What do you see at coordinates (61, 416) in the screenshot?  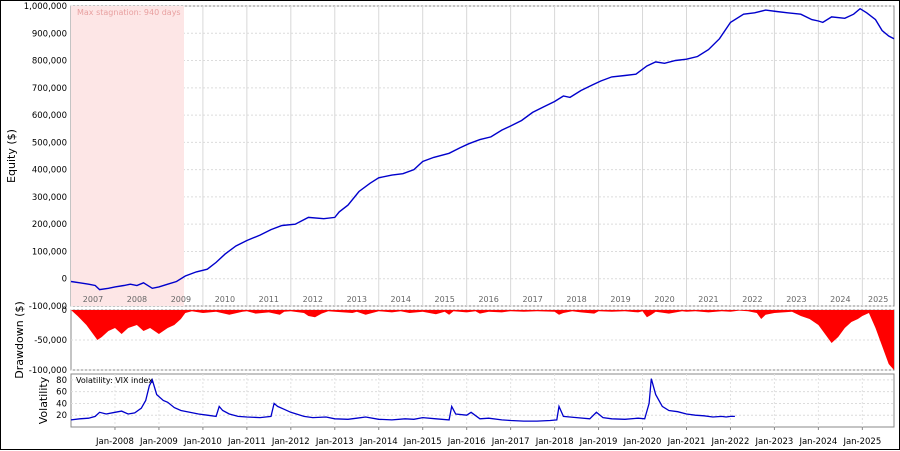 I see `volatility-y-tick-label: 20` at bounding box center [61, 416].